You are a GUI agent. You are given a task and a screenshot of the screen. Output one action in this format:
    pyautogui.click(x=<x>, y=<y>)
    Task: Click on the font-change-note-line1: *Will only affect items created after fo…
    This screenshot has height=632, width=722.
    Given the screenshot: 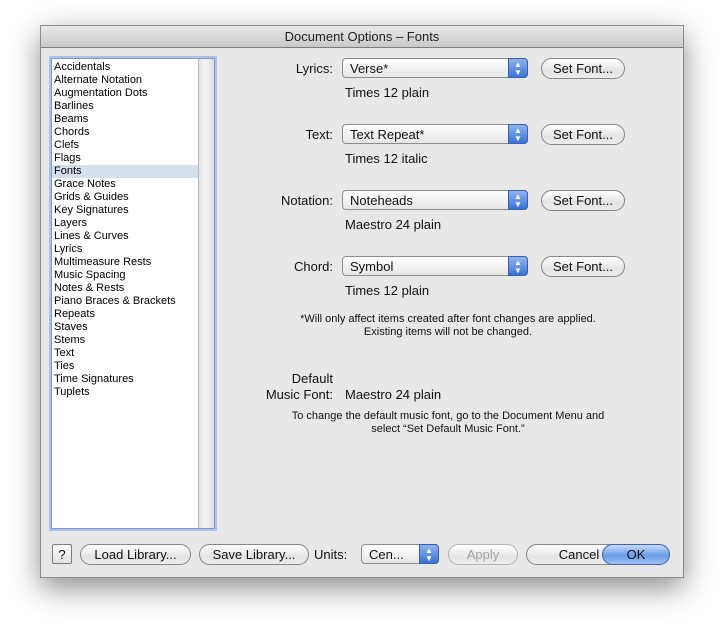 What is the action you would take?
    pyautogui.click(x=448, y=319)
    